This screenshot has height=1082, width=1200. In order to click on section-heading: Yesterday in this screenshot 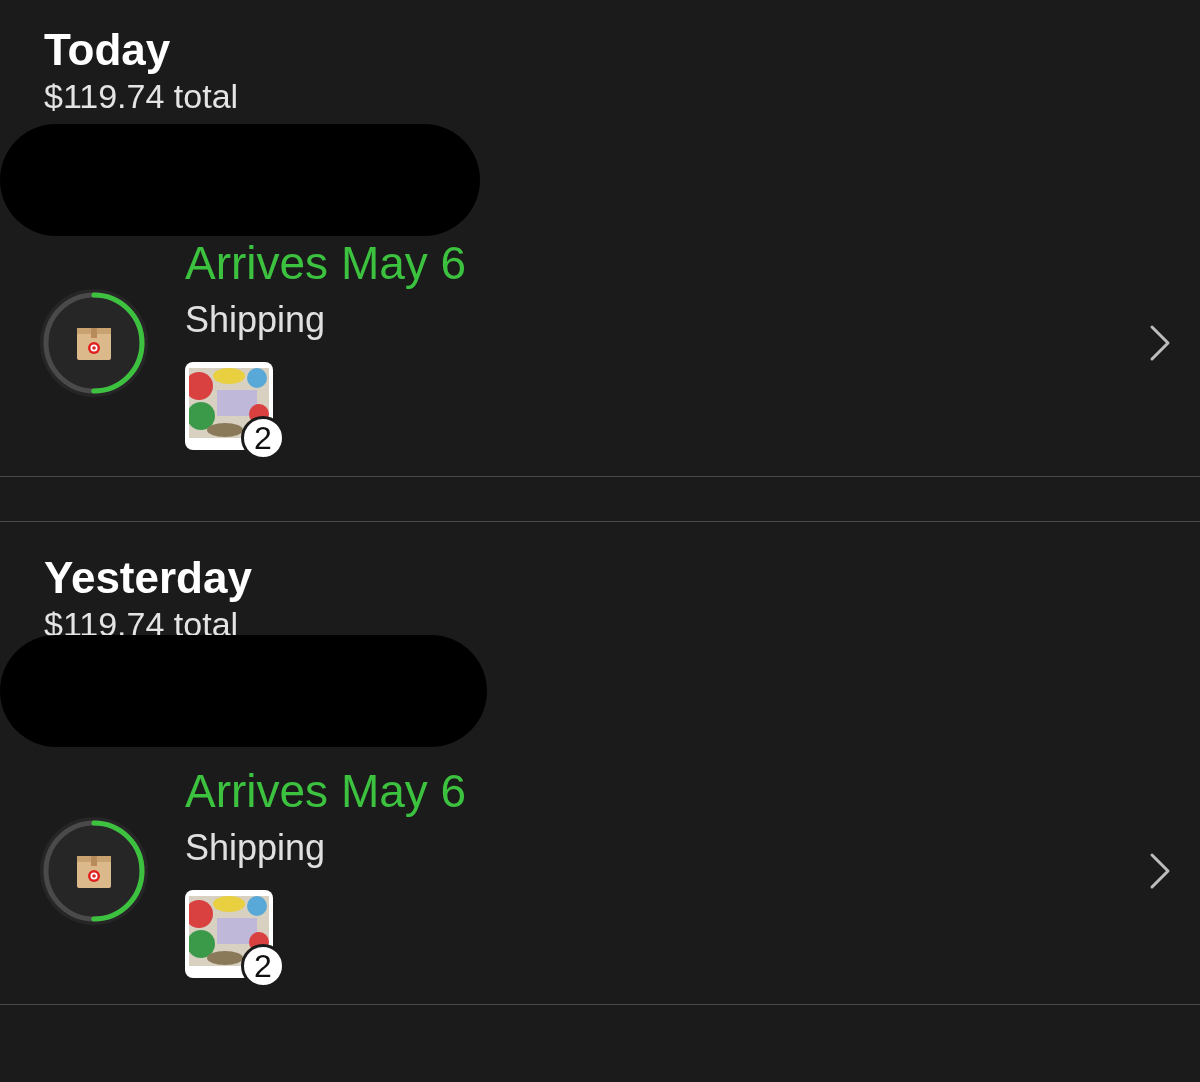, I will do `click(148, 578)`.